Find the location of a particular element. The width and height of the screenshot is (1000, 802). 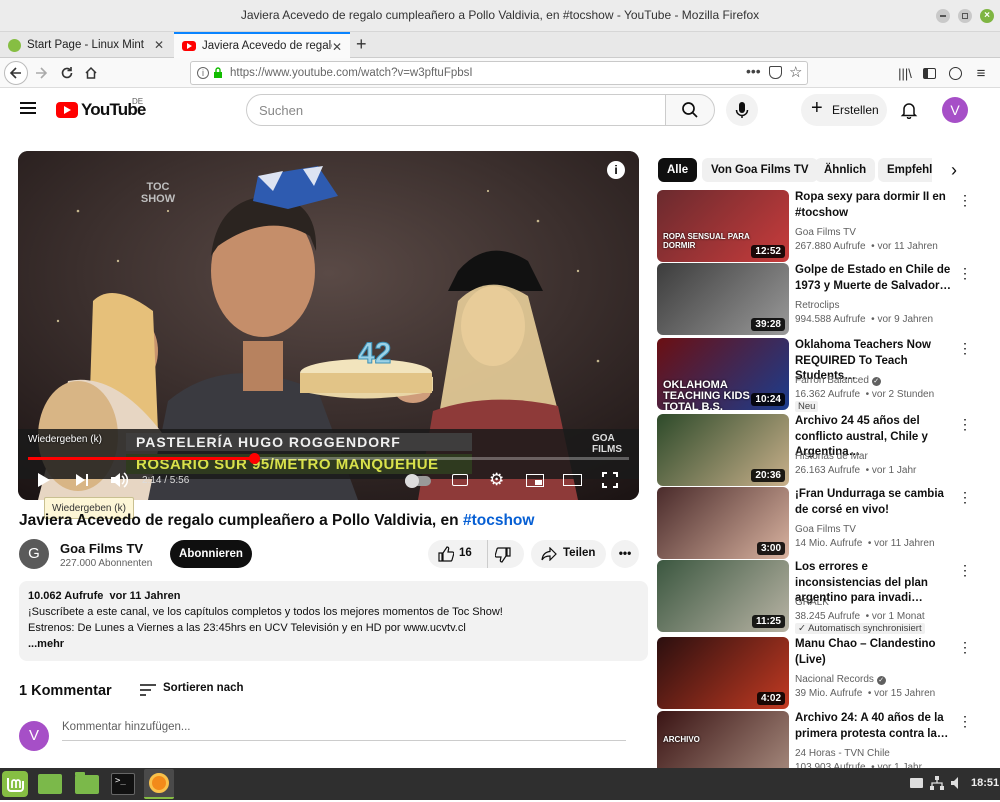

progress-scrubber is located at coordinates (254, 458).